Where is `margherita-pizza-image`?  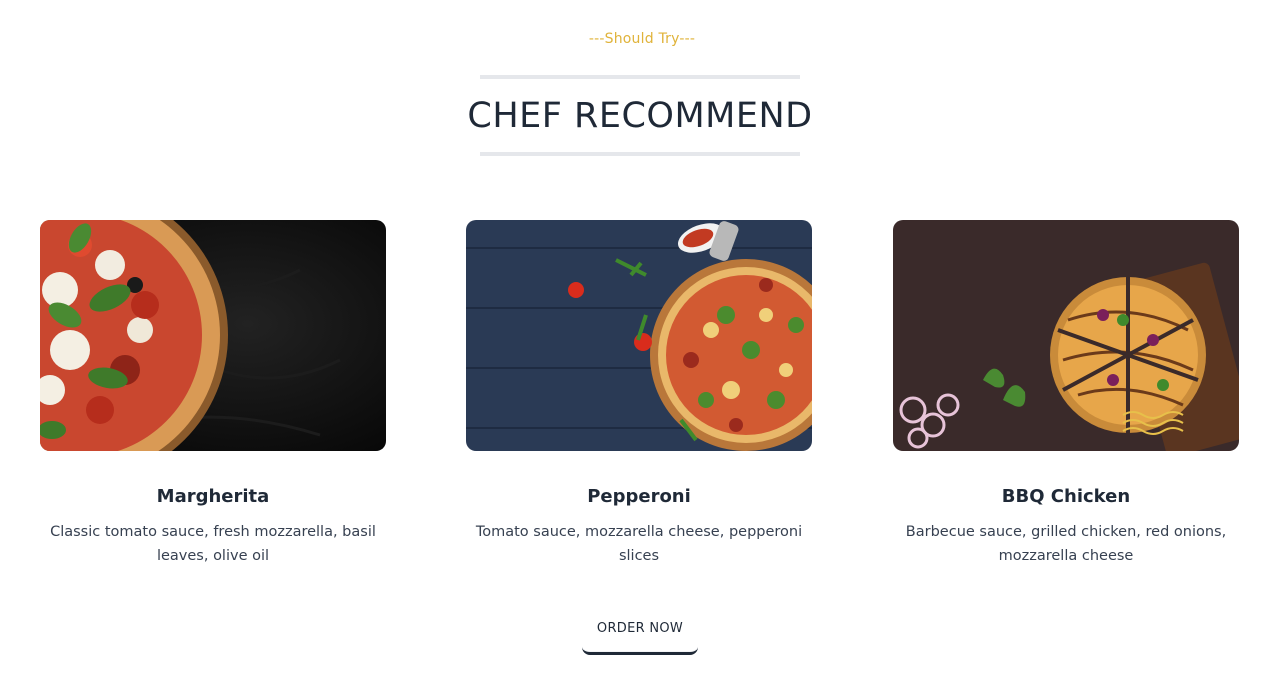 margherita-pizza-image is located at coordinates (213, 335).